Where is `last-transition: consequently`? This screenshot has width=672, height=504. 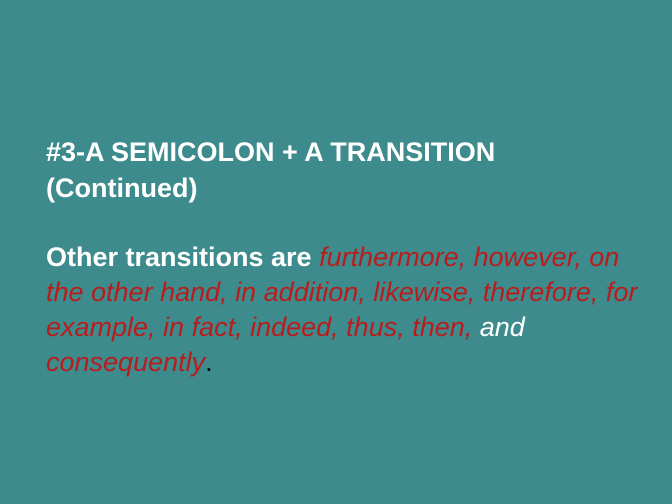 last-transition: consequently is located at coordinates (126, 362).